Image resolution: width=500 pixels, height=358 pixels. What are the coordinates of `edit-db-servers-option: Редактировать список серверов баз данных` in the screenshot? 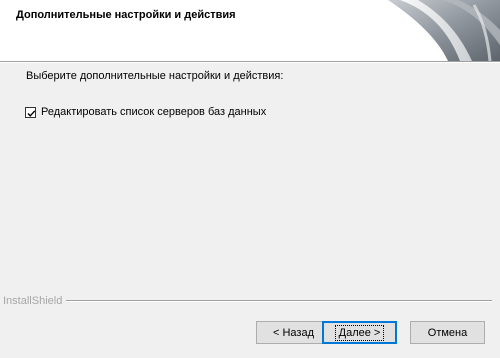 It's located at (145, 112).